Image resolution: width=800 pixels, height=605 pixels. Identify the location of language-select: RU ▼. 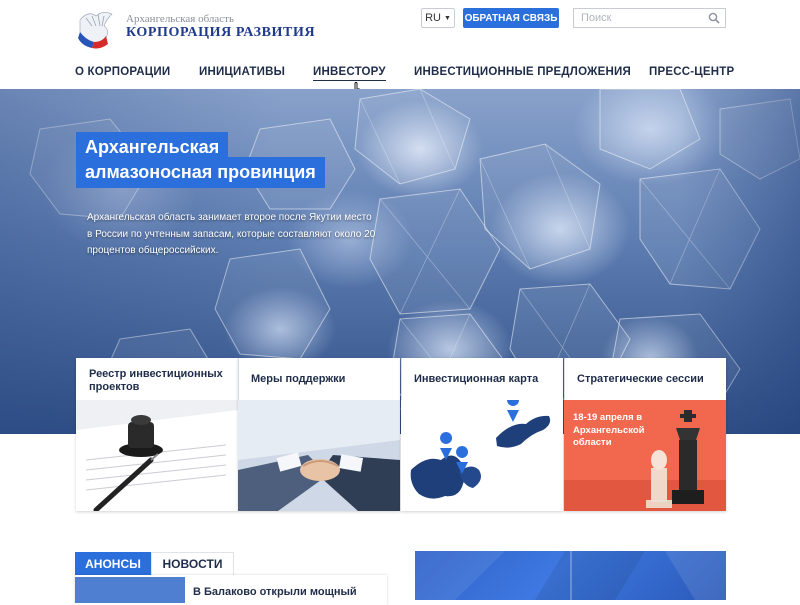
(438, 18).